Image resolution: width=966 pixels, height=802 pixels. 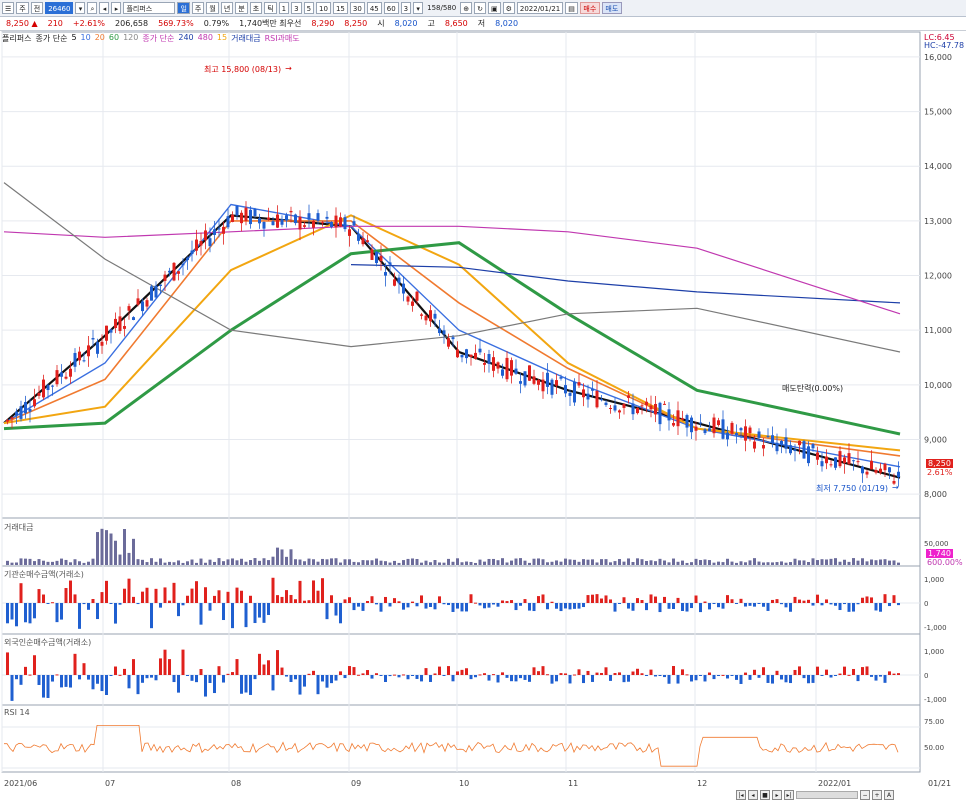 I want to click on save-icon: ▣, so click(x=494, y=8).